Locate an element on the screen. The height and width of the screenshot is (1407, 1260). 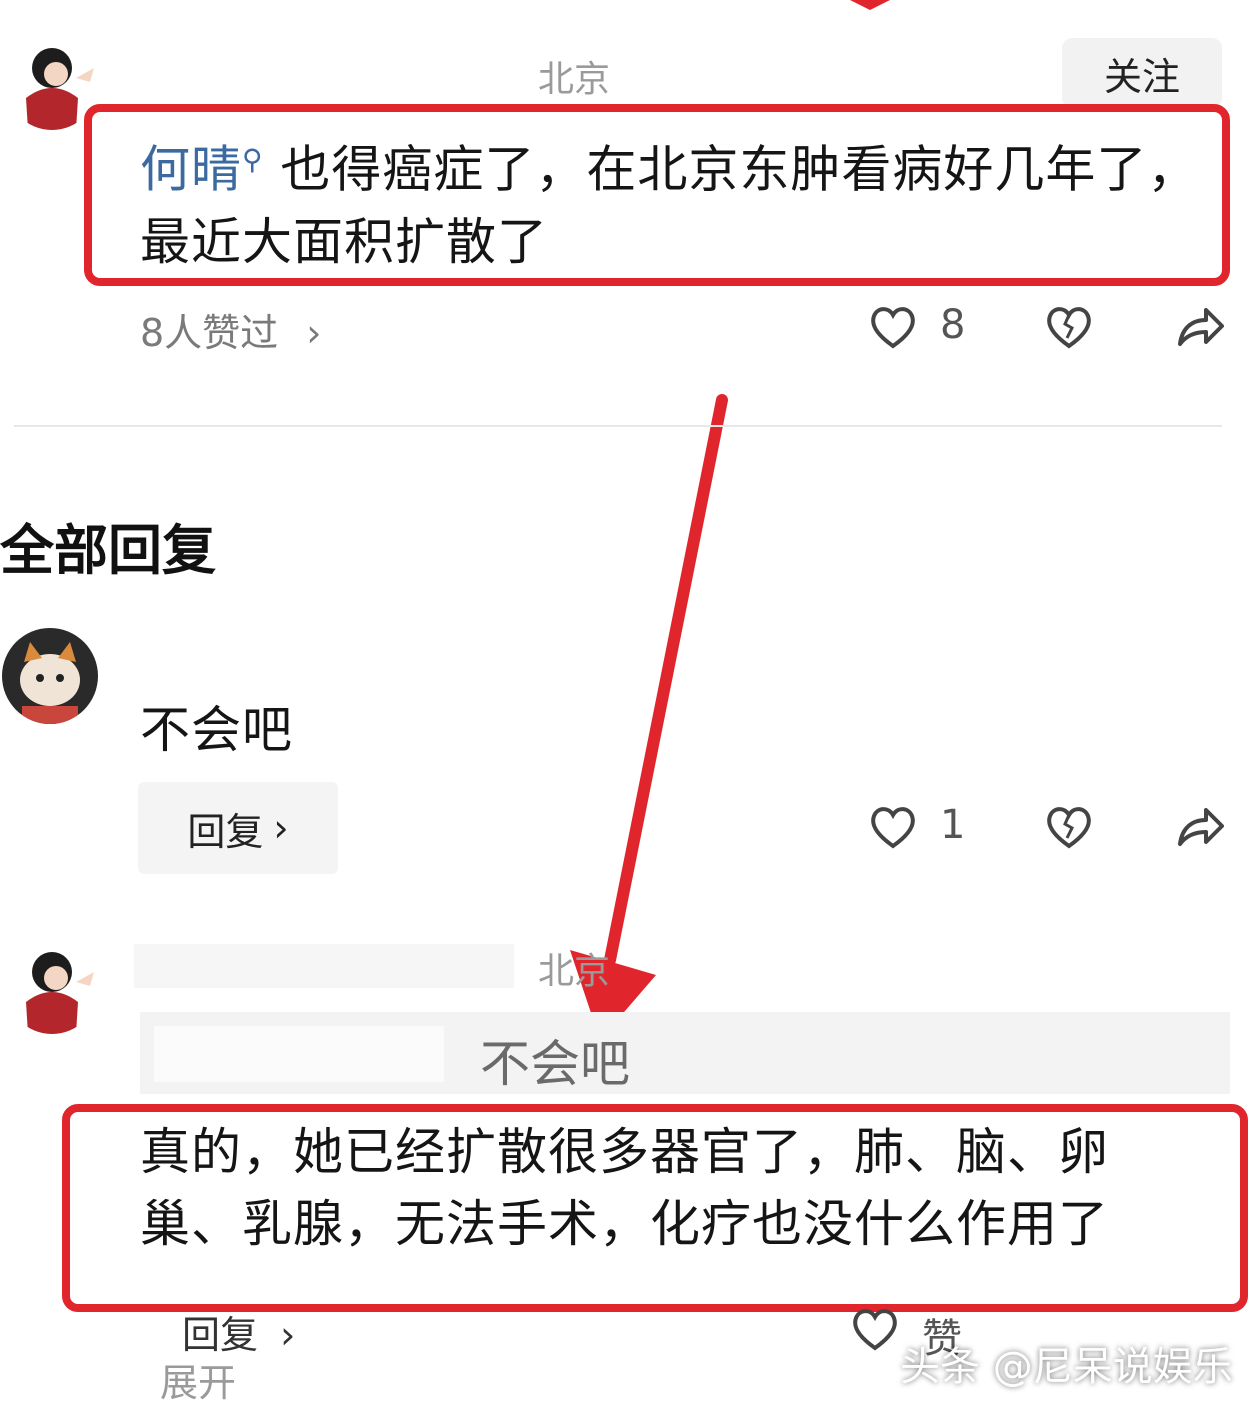
search-icon: ⚲ is located at coordinates (253, 159).